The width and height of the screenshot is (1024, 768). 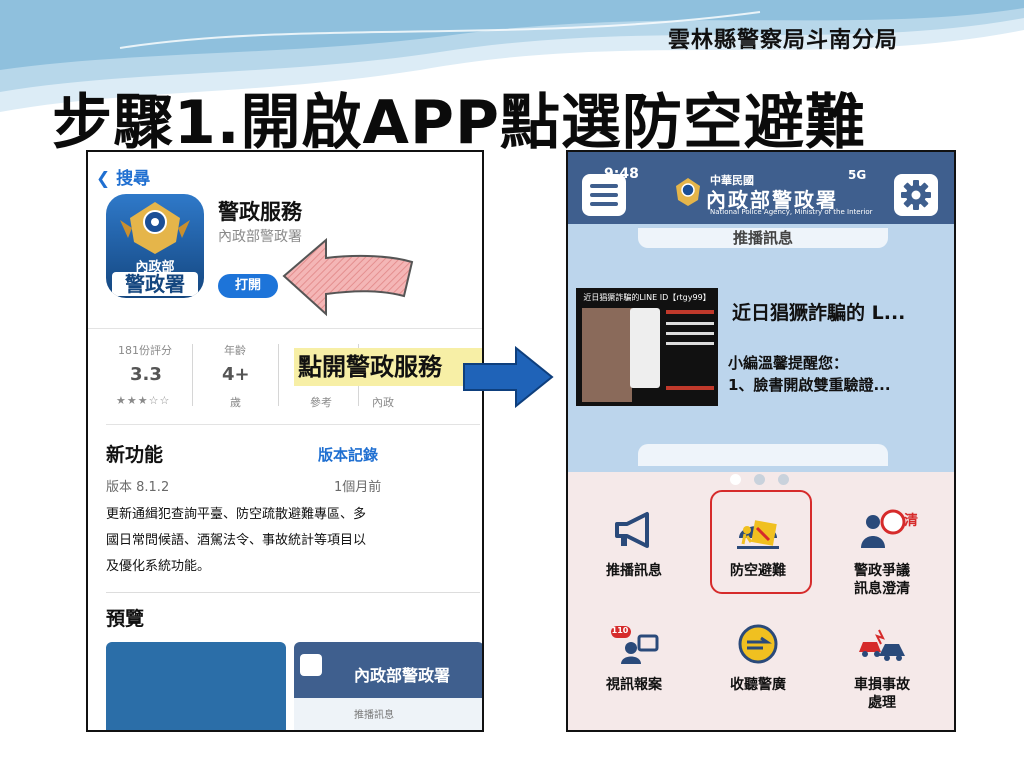 I want to click on menu-button, so click(x=604, y=195).